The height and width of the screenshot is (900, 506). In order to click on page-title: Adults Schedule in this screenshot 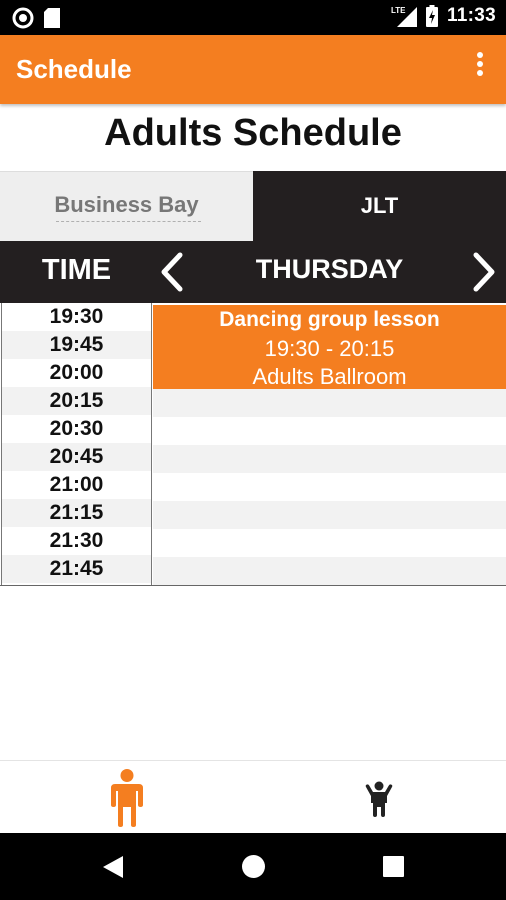, I will do `click(253, 133)`.